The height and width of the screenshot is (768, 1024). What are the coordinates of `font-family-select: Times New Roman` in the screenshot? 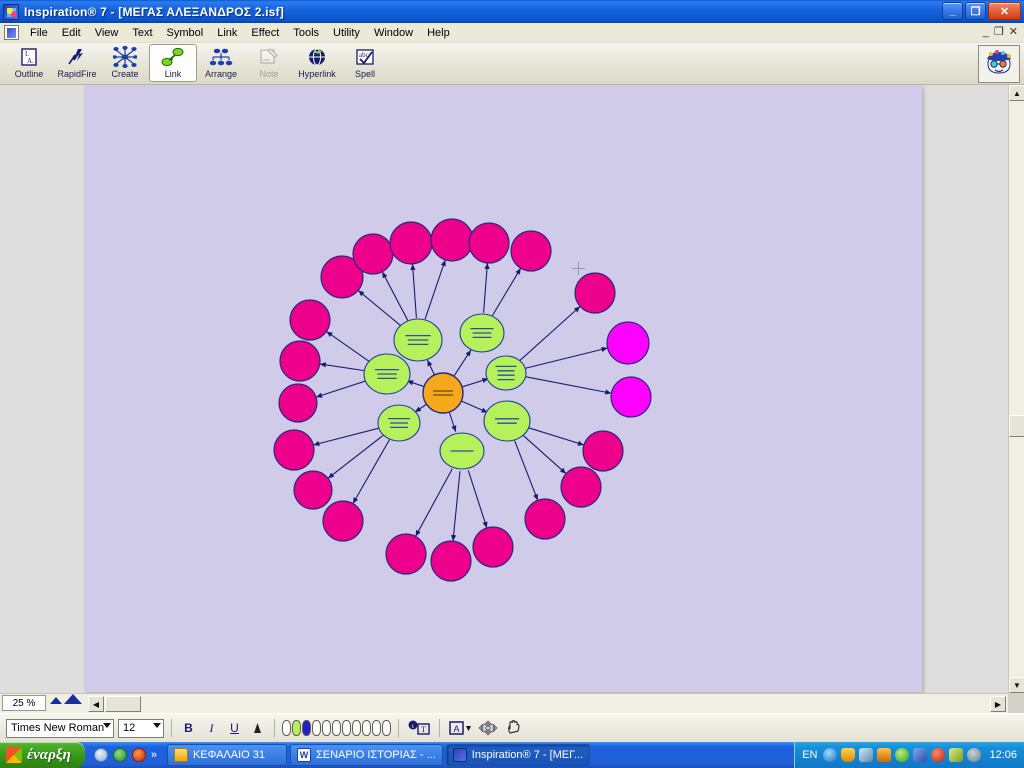 It's located at (60, 728).